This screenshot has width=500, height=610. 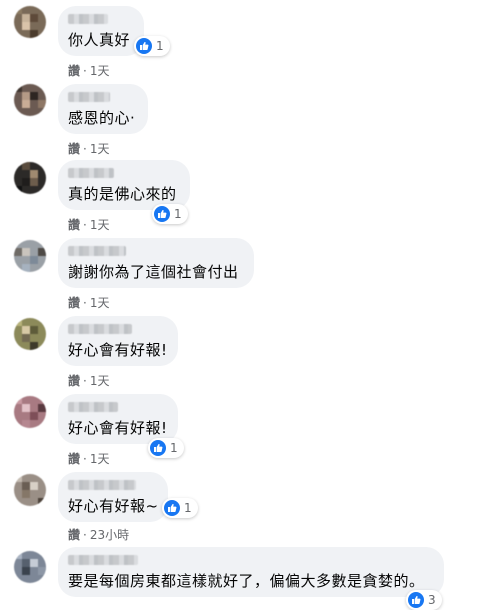 What do you see at coordinates (113, 506) in the screenshot?
I see `comment-text: 好心有好報~` at bounding box center [113, 506].